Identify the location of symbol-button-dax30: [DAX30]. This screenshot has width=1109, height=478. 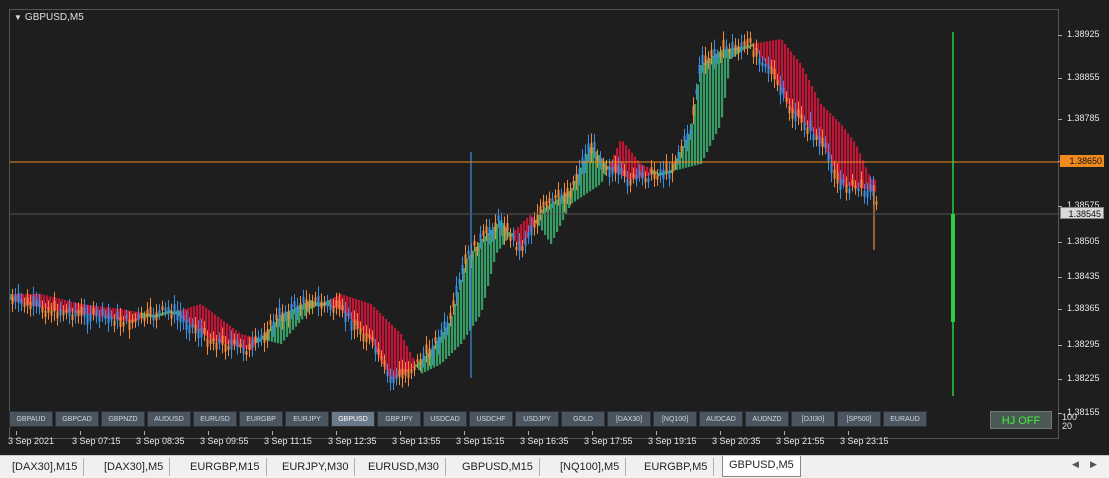
(629, 419).